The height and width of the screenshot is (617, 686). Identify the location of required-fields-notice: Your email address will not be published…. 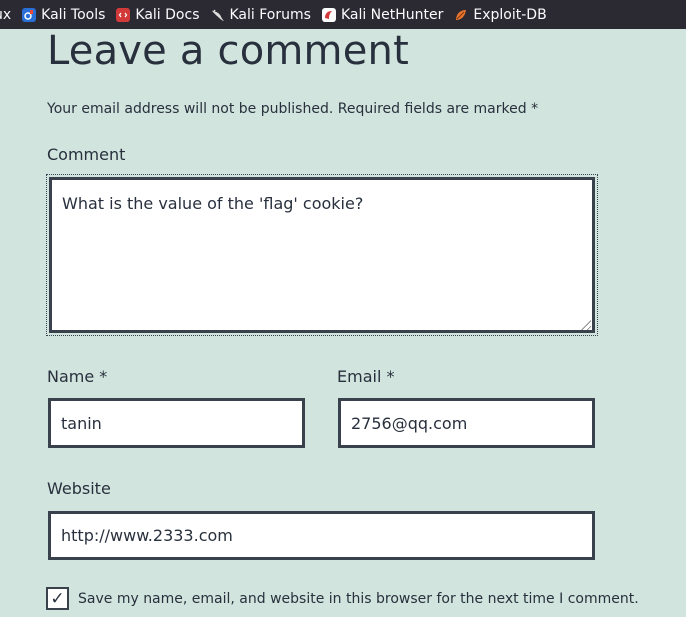
(293, 109).